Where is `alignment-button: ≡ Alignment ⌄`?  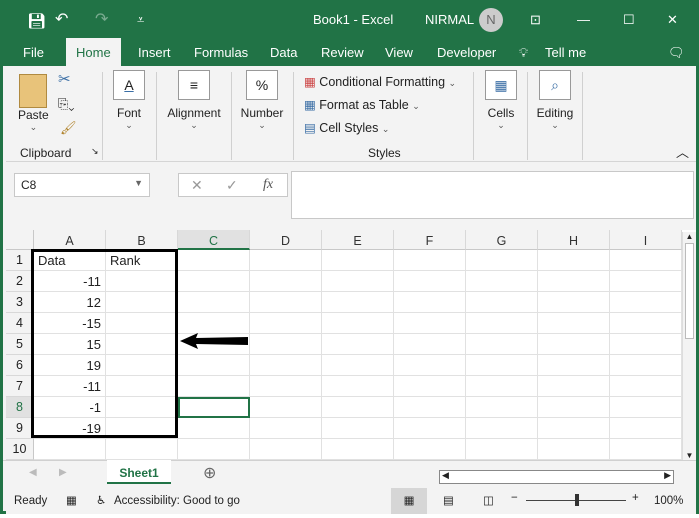
alignment-button: ≡ Alignment ⌄ is located at coordinates (194, 100).